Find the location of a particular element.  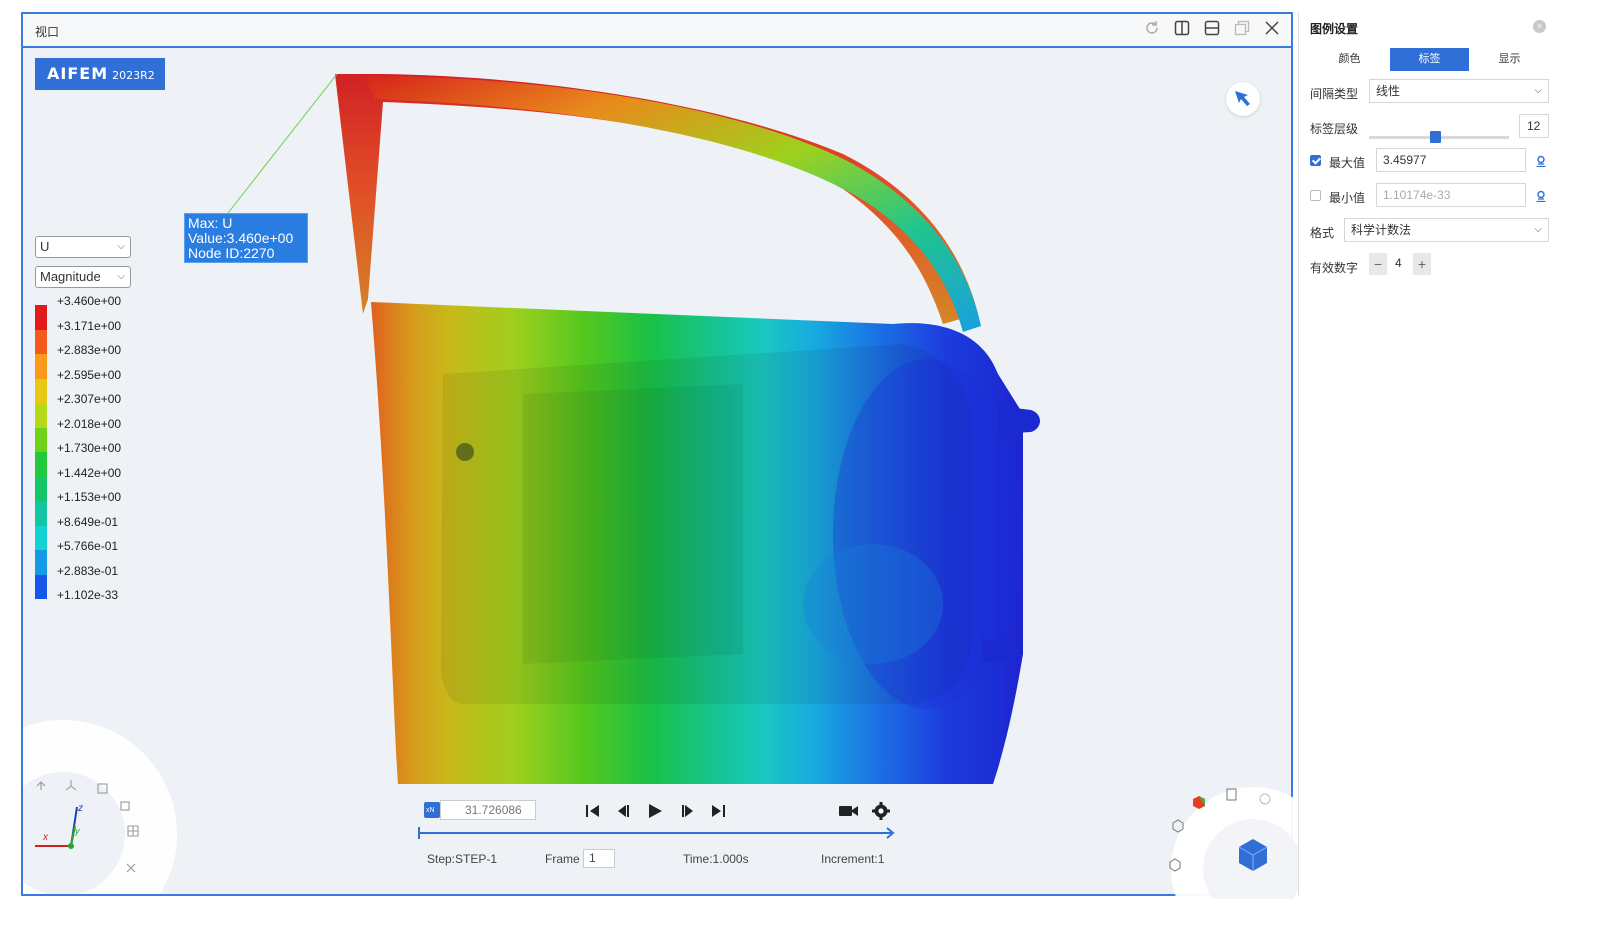

frame-value-display: 31.726086 is located at coordinates (488, 810).